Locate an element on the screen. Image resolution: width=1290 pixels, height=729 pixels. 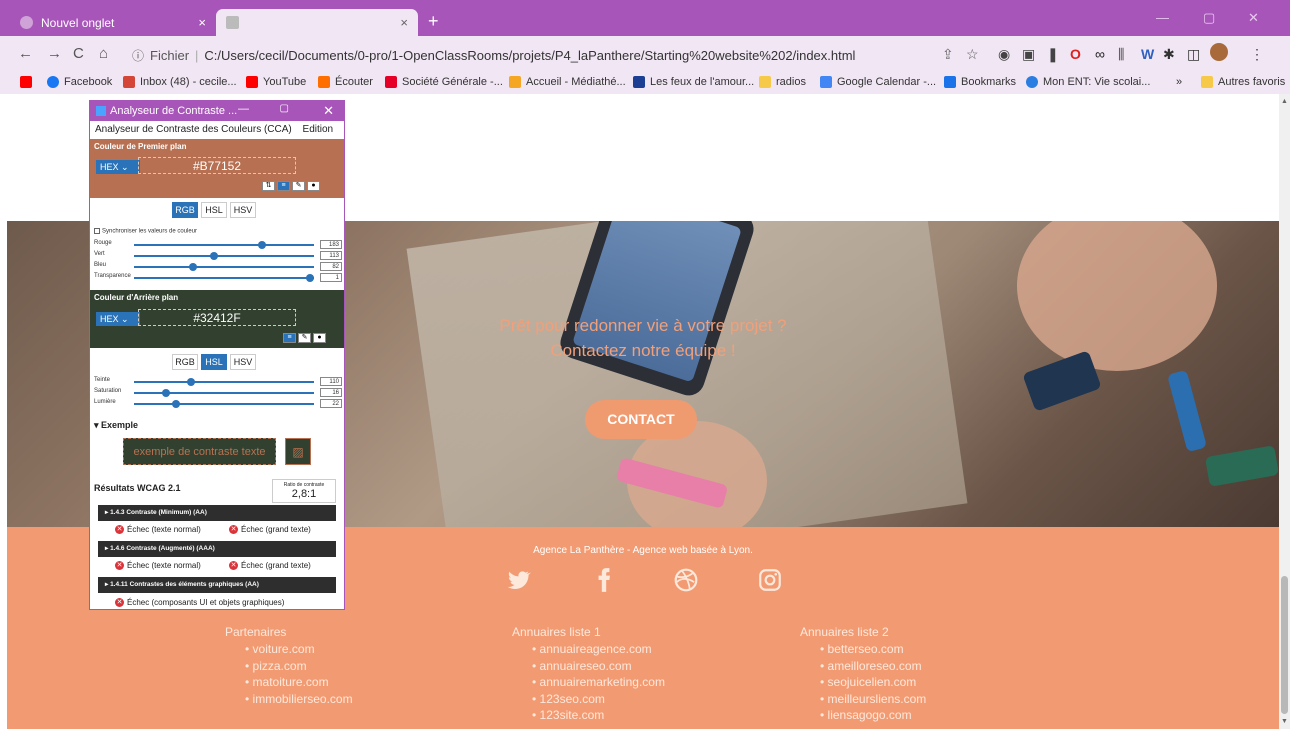
example-toggle: ▾ Exemple is located at coordinates (116, 425).